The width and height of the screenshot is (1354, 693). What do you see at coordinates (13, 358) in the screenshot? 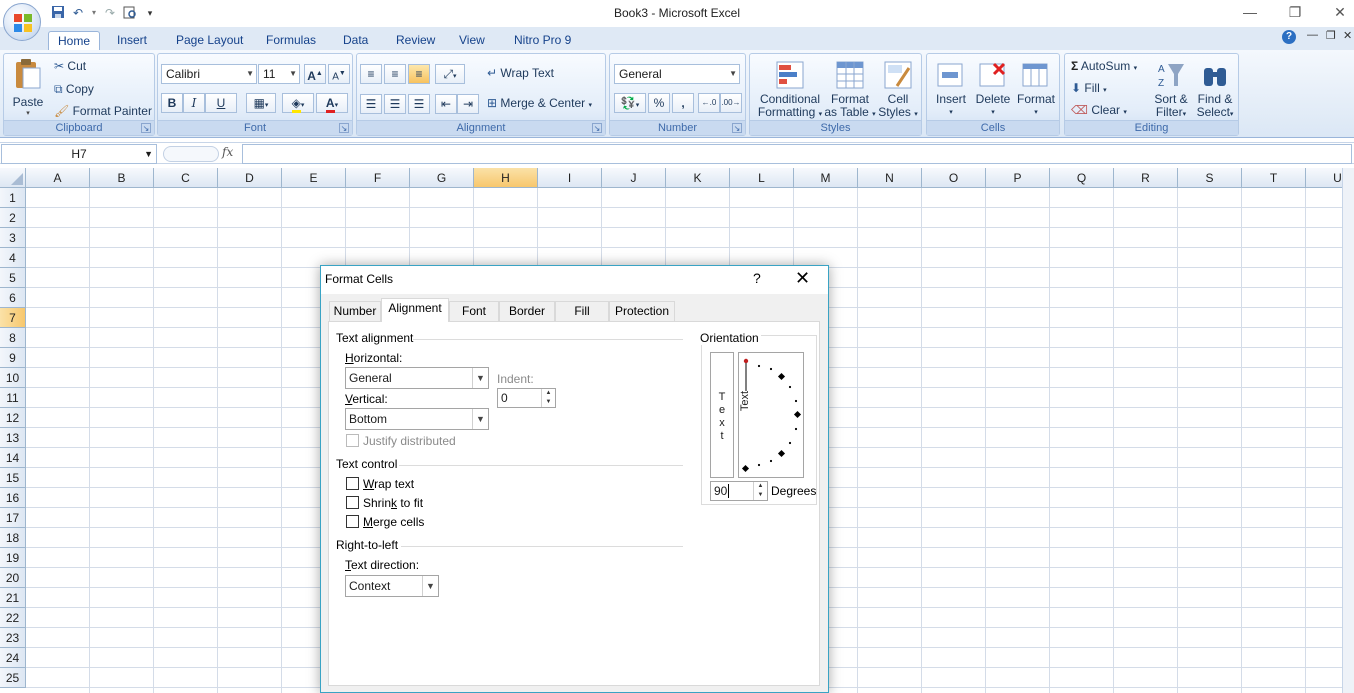
I see `row-header-9: 9` at bounding box center [13, 358].